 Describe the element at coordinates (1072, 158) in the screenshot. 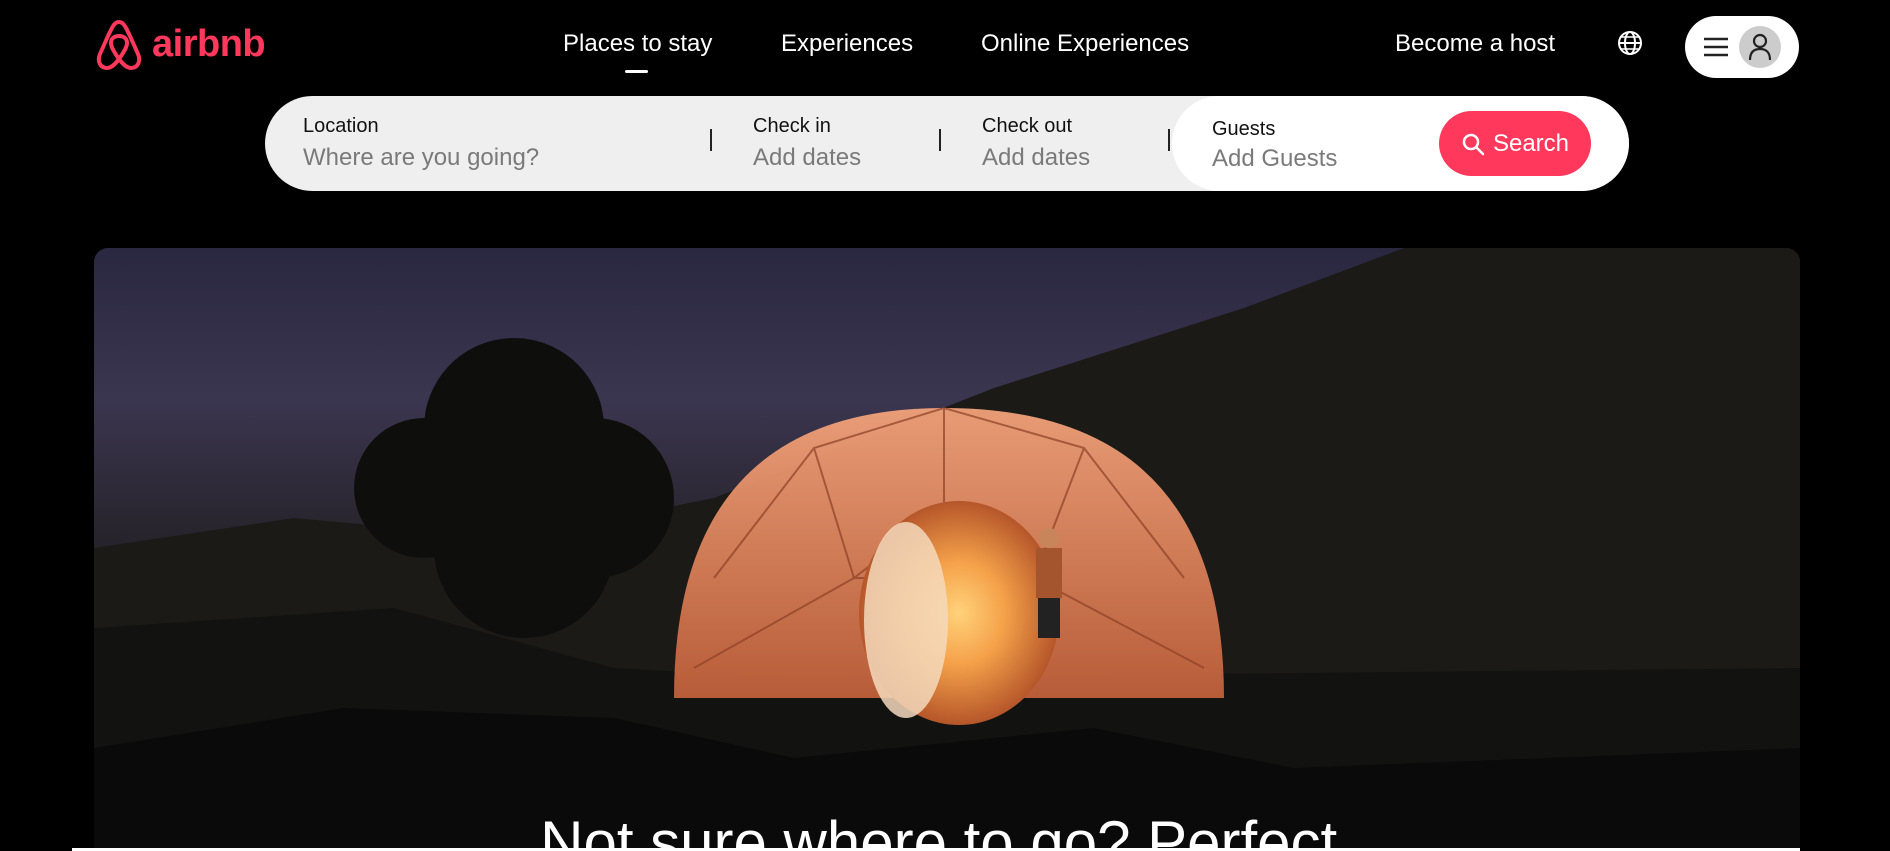

I see `checkout-input` at that location.